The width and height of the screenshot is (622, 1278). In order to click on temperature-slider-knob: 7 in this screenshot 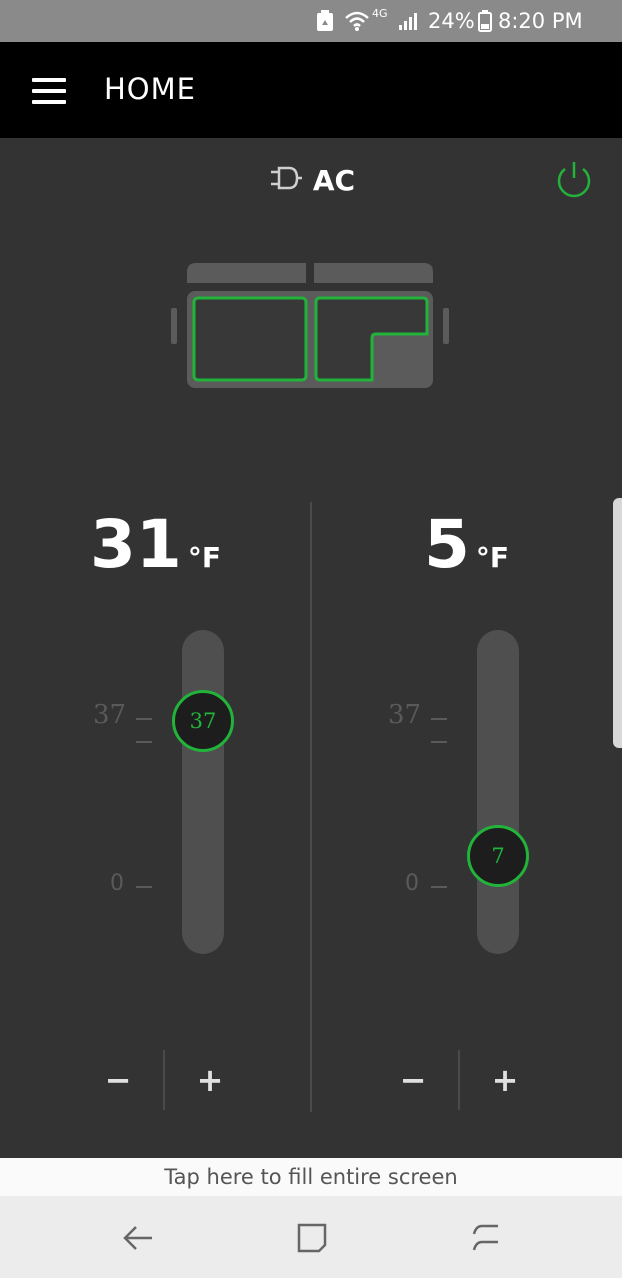, I will do `click(498, 856)`.